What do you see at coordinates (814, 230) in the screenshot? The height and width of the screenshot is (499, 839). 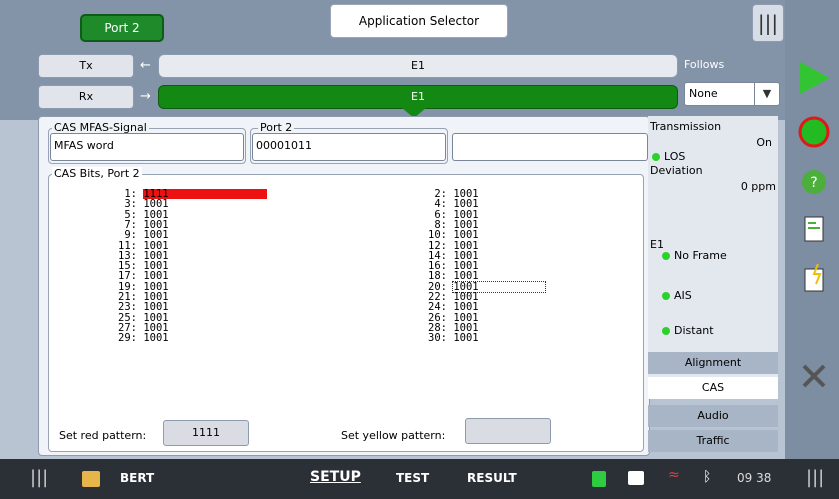 I see `report-icon` at bounding box center [814, 230].